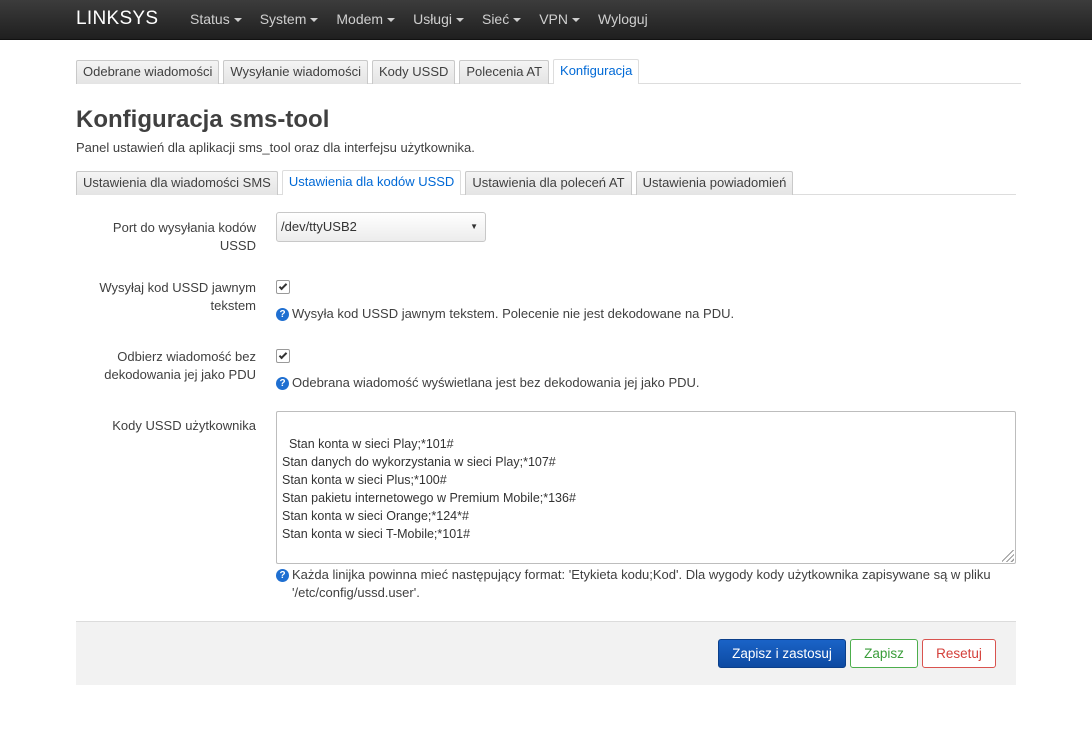 The height and width of the screenshot is (736, 1092). What do you see at coordinates (714, 183) in the screenshot?
I see `subtab-notification-settings: Ustawienia powiadomień` at bounding box center [714, 183].